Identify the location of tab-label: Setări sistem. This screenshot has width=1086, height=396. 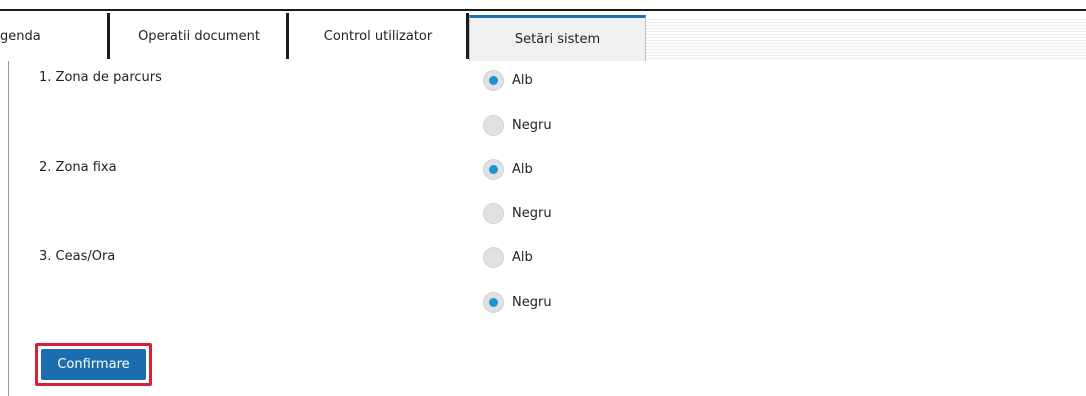
(557, 39).